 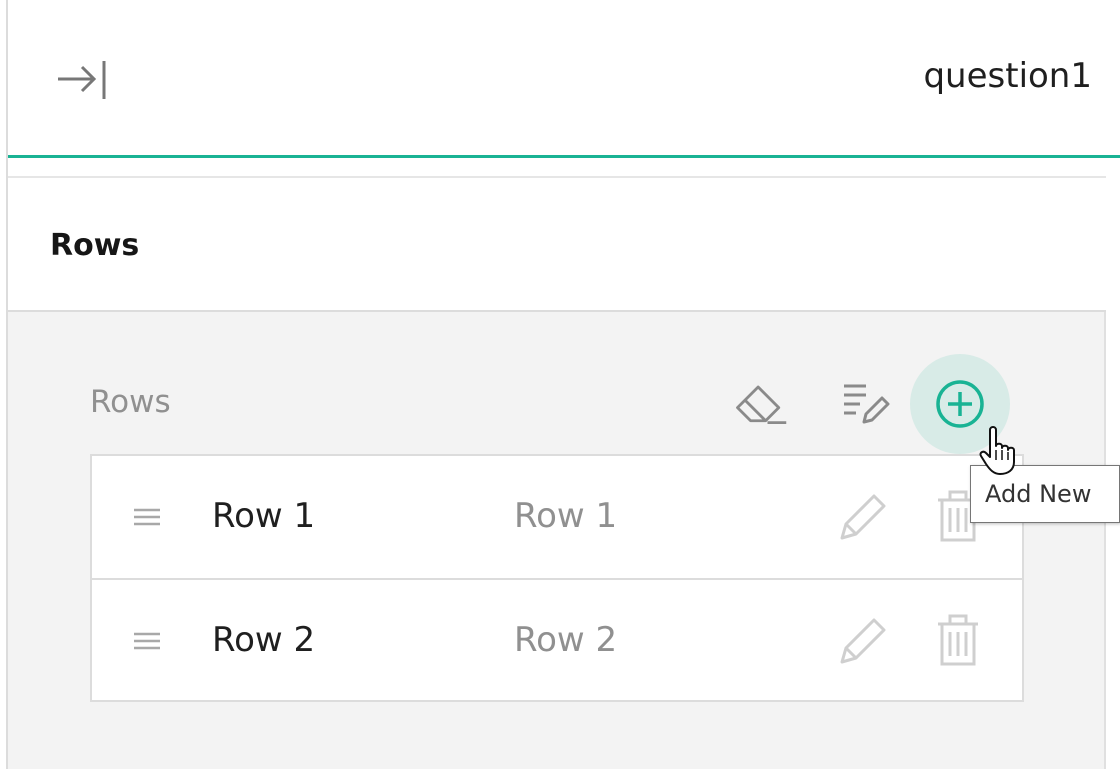 What do you see at coordinates (263, 516) in the screenshot?
I see `item-value: Row 1` at bounding box center [263, 516].